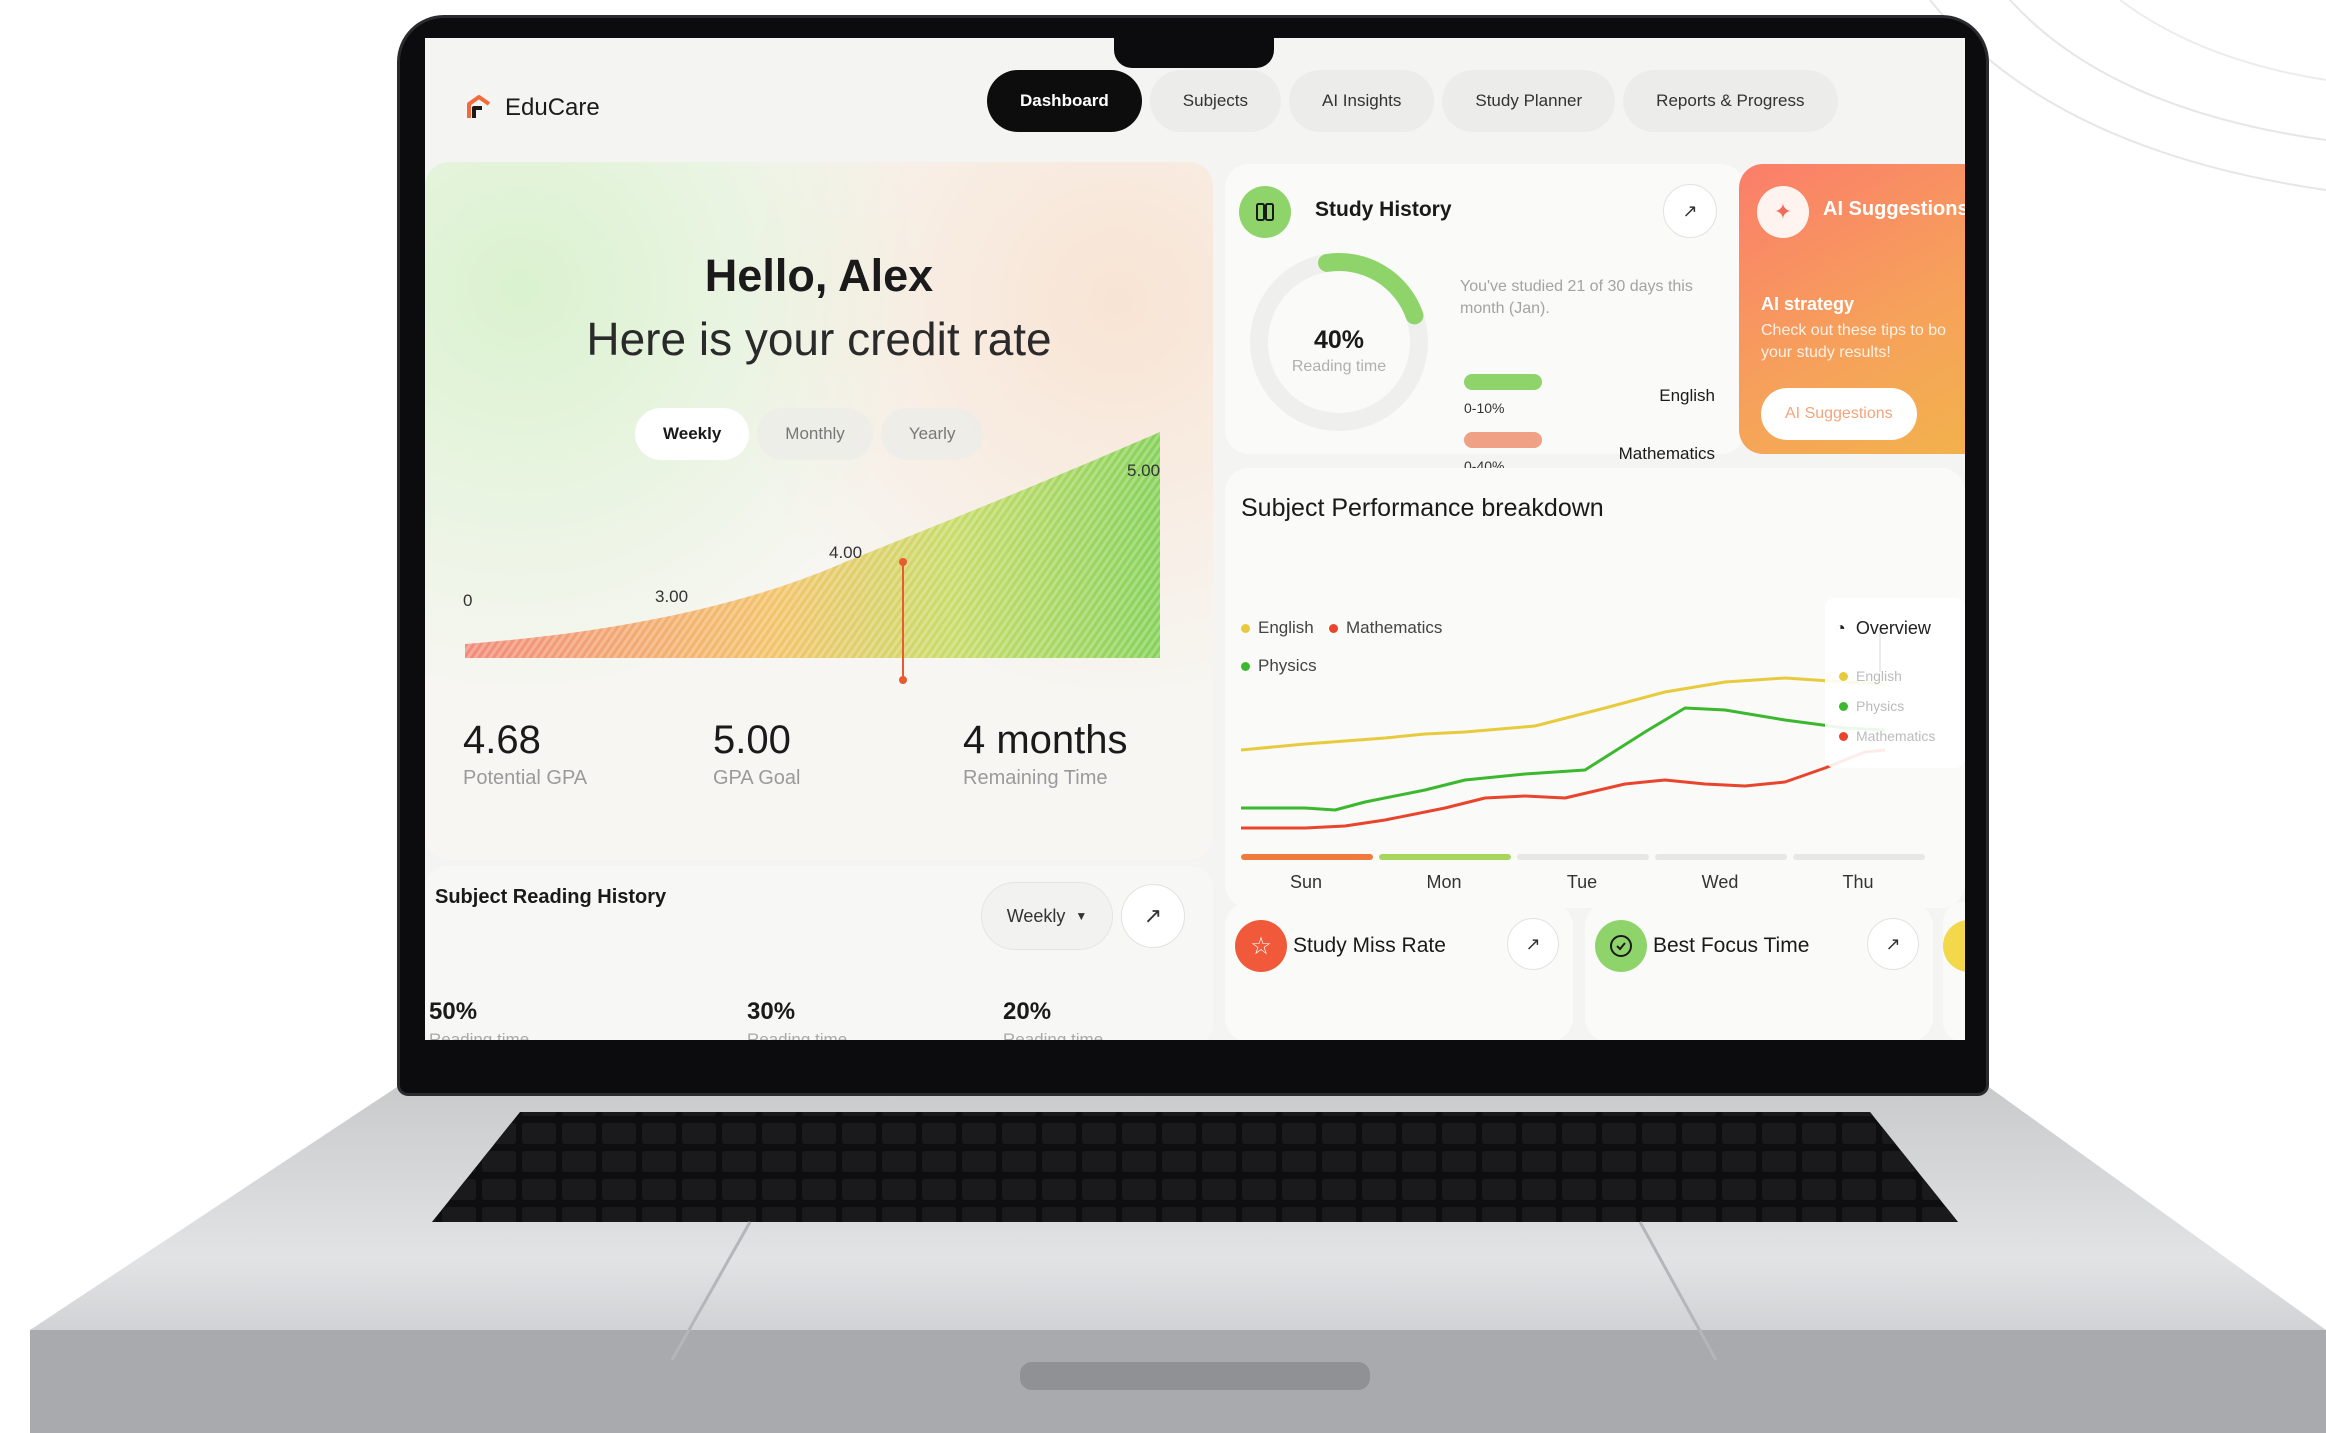 The height and width of the screenshot is (1433, 2326). I want to click on reading-stat-2: 30% Reading time, so click(797, 1019).